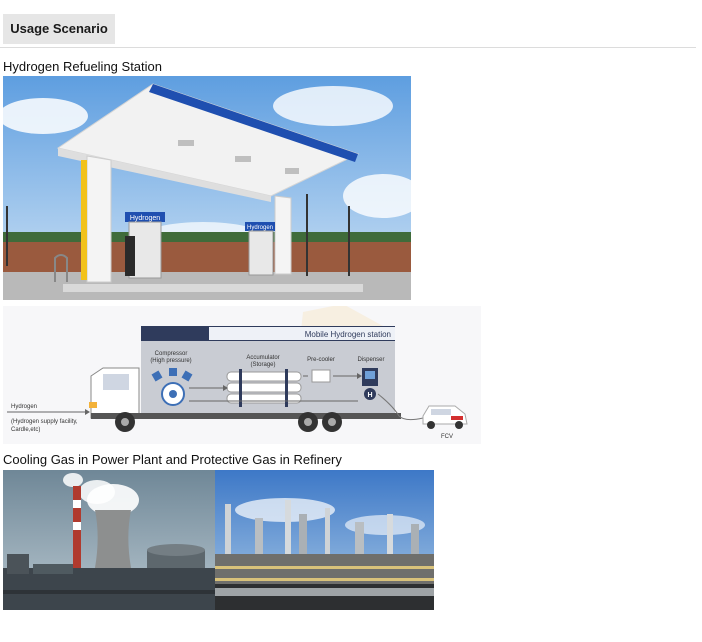  Describe the element at coordinates (321, 360) in the screenshot. I see `svg-text: Pre-cooler` at that location.